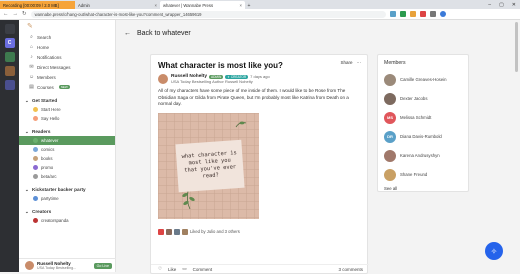 The image size is (520, 274). What do you see at coordinates (67, 167) in the screenshot?
I see `channel-promo: promo` at bounding box center [67, 167].